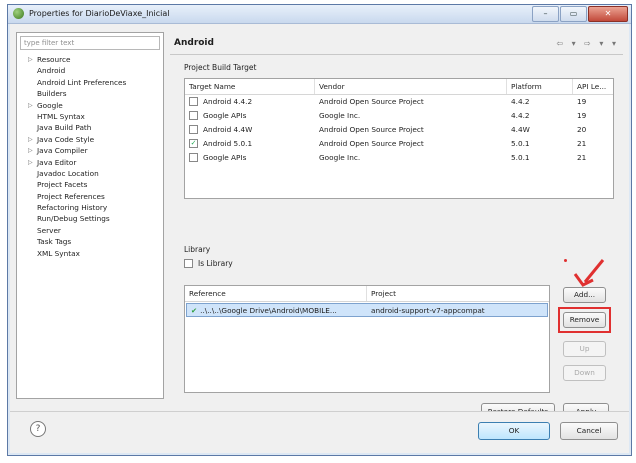 Image resolution: width=636 pixels, height=463 pixels. I want to click on target-name-text: Android 5.0.1, so click(228, 143).